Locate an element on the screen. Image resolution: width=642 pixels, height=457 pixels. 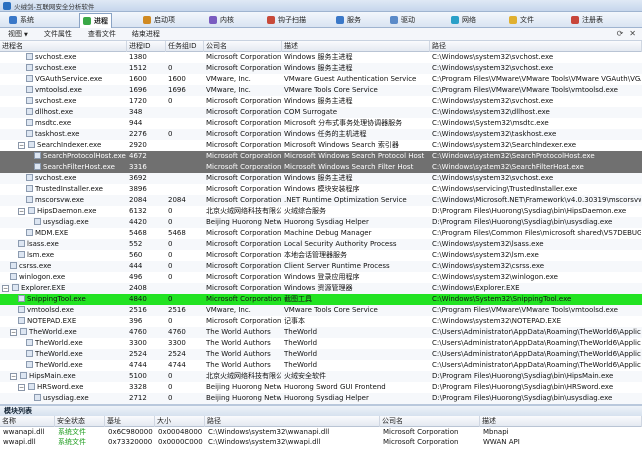
cell-desc: Windows 服务主进程 is located at coordinates (356, 178).